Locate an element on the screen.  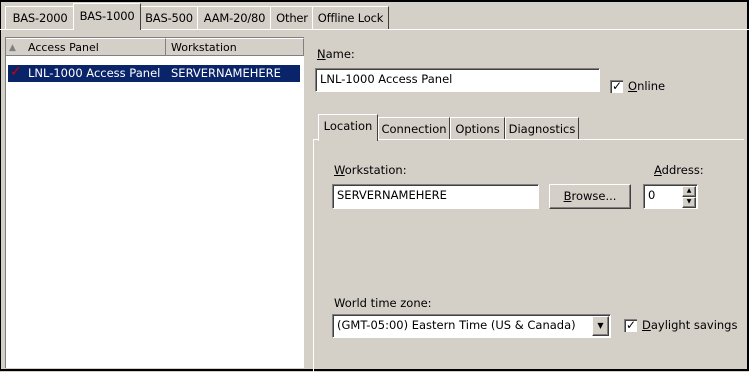
tab-diagnostics: Diagnostics is located at coordinates (542, 128).